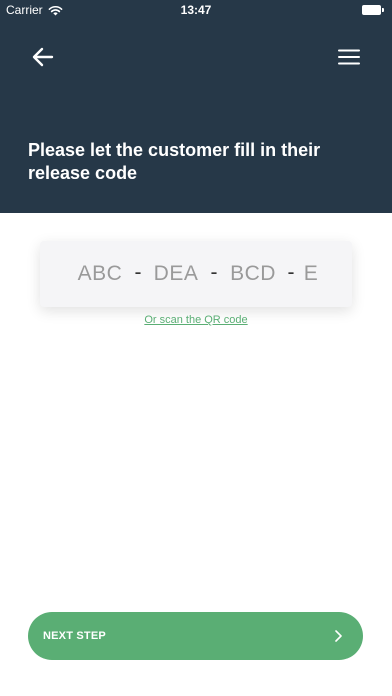 The image size is (392, 696). What do you see at coordinates (311, 274) in the screenshot?
I see `code-segment-4: E` at bounding box center [311, 274].